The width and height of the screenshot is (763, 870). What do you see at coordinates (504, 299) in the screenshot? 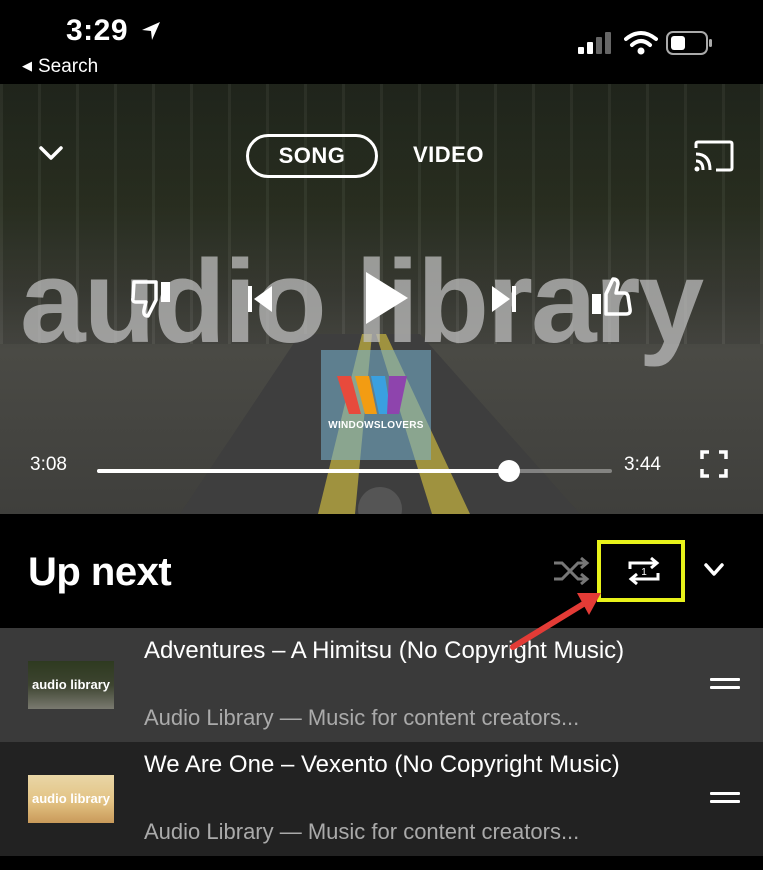
I see `next-track-icon` at bounding box center [504, 299].